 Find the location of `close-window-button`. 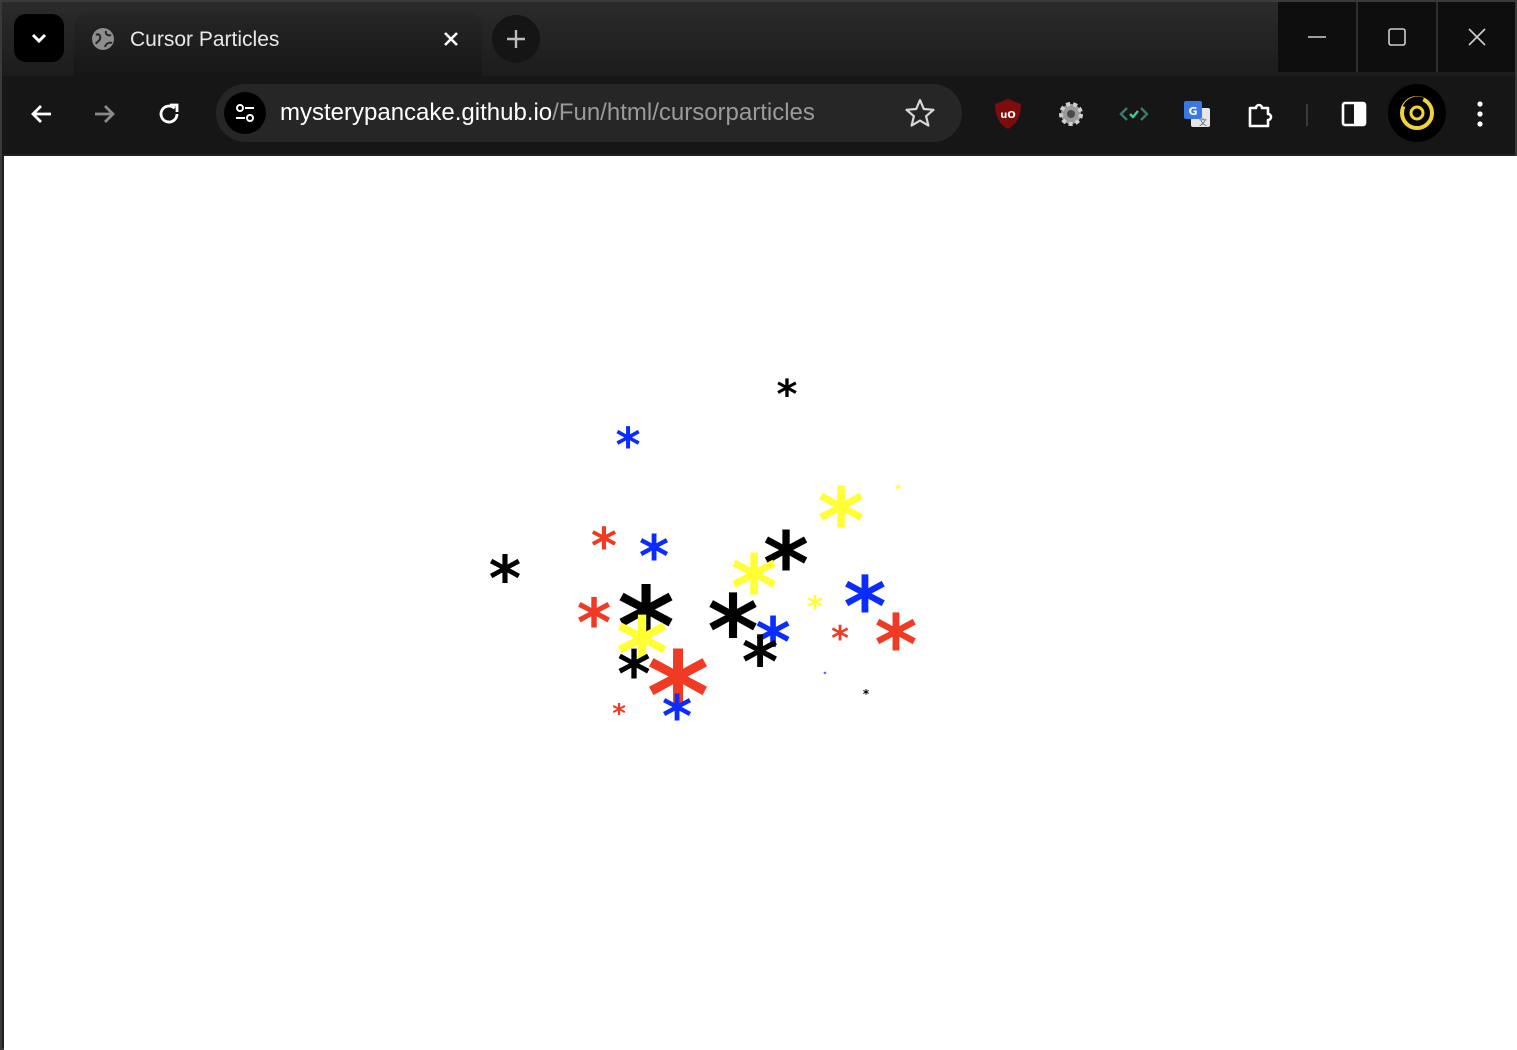

close-window-button is located at coordinates (1476, 37).